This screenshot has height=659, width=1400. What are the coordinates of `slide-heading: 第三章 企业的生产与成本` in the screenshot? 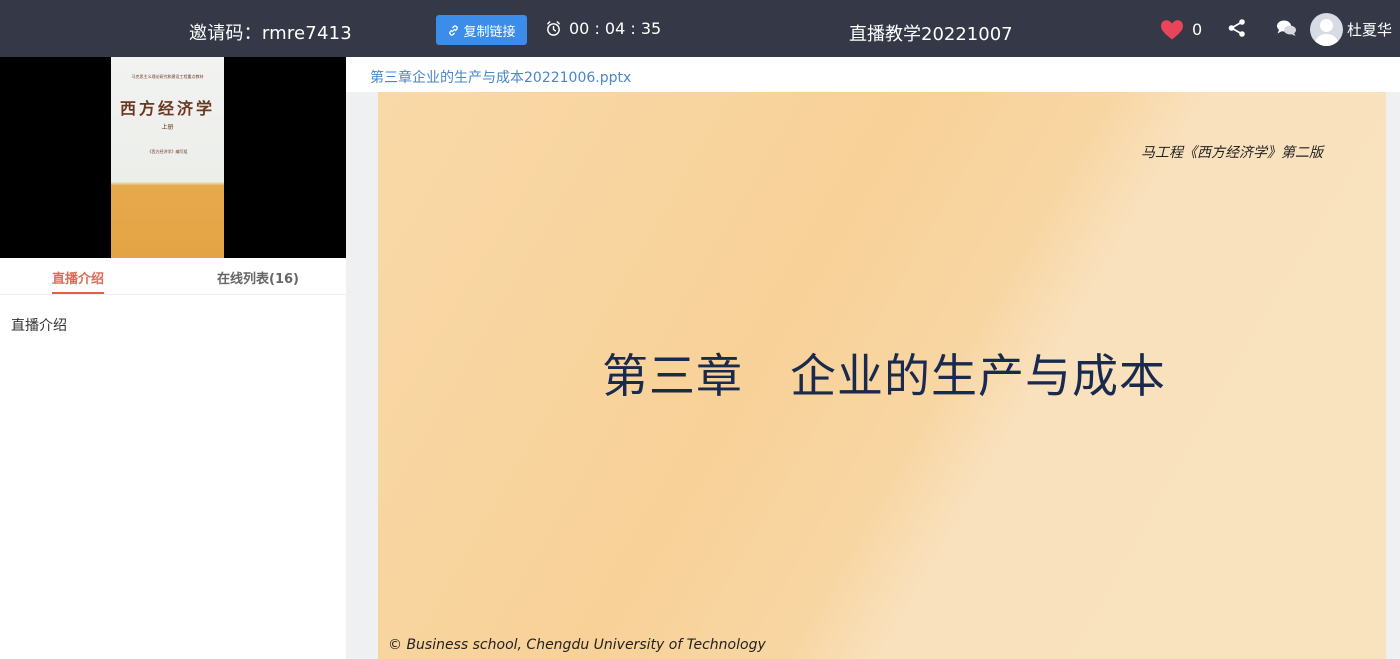 It's located at (884, 376).